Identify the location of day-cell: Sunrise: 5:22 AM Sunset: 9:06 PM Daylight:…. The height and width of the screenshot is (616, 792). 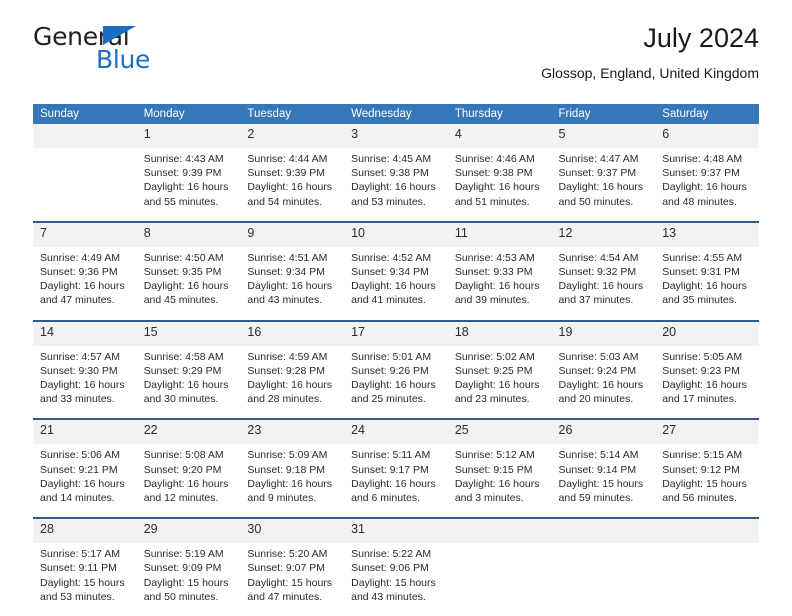
(396, 579).